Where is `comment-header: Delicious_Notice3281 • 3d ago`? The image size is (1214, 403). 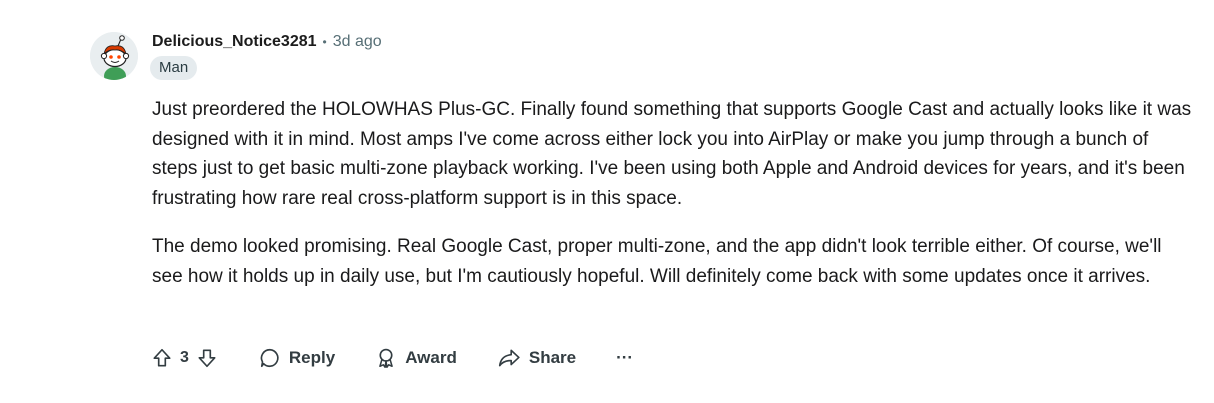
comment-header: Delicious_Notice3281 • 3d ago is located at coordinates (267, 42).